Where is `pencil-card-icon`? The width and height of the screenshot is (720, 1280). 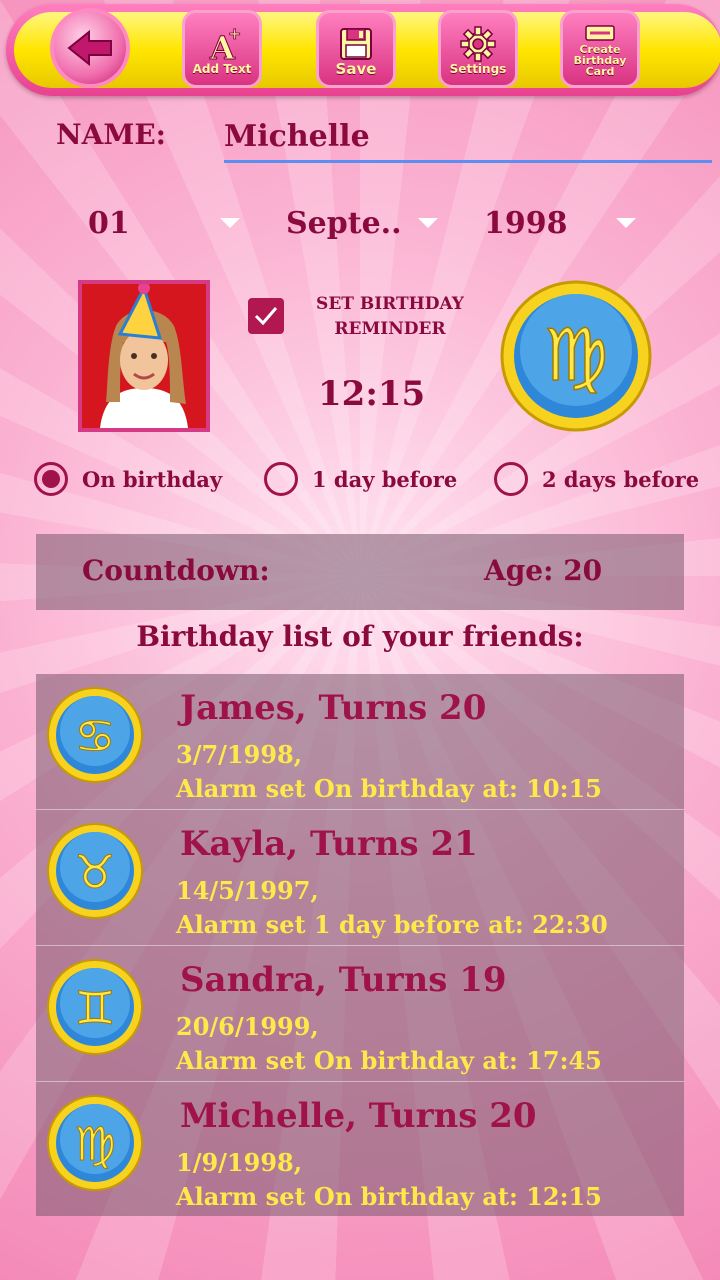
pencil-card-icon is located at coordinates (600, 33).